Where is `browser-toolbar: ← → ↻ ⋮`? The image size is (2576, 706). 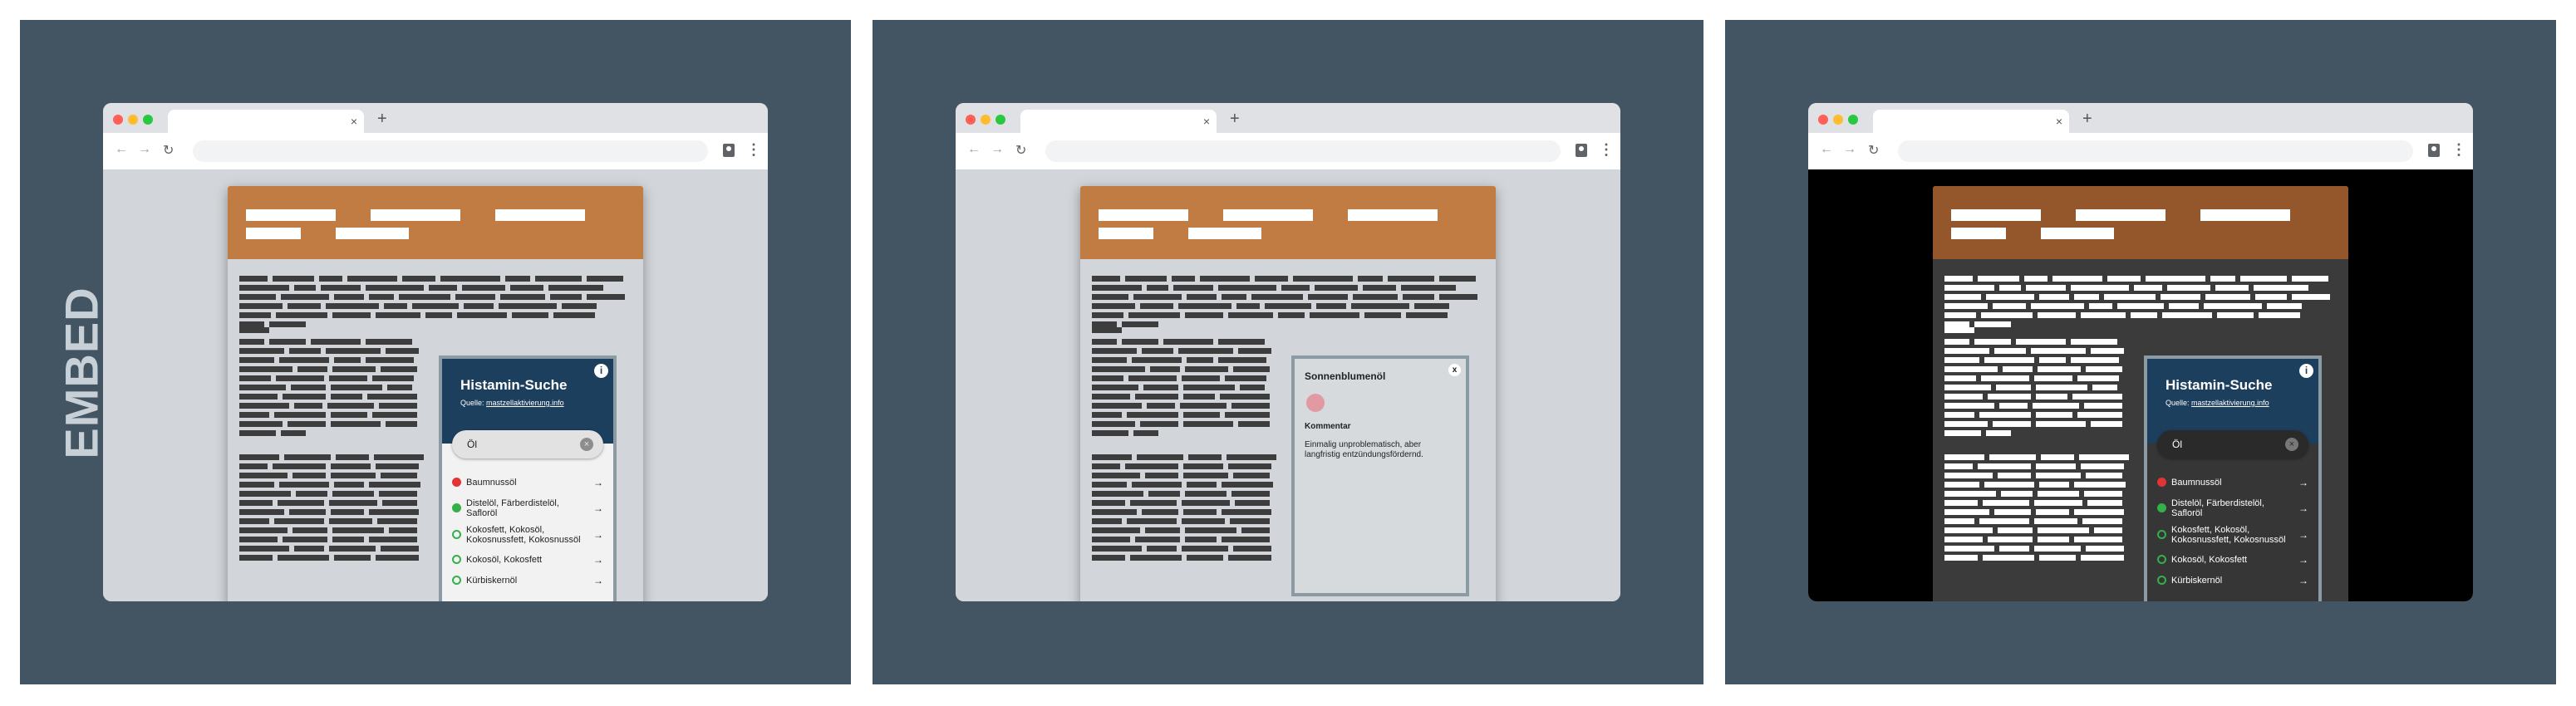
browser-toolbar: ← → ↻ ⋮ is located at coordinates (2140, 151).